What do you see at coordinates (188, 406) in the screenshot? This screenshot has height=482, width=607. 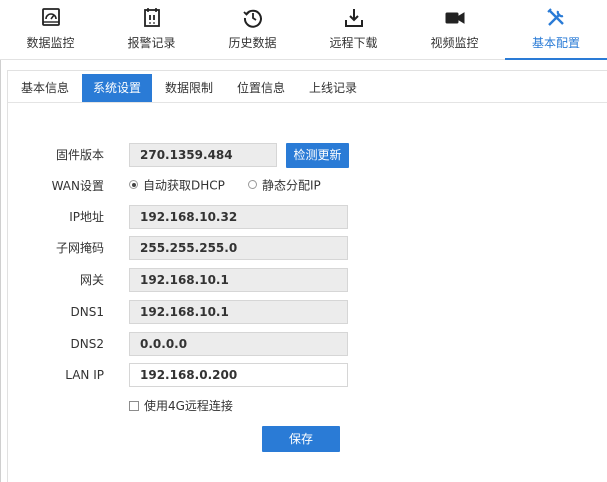 I see `use-4g-label: 使用4G远程连接` at bounding box center [188, 406].